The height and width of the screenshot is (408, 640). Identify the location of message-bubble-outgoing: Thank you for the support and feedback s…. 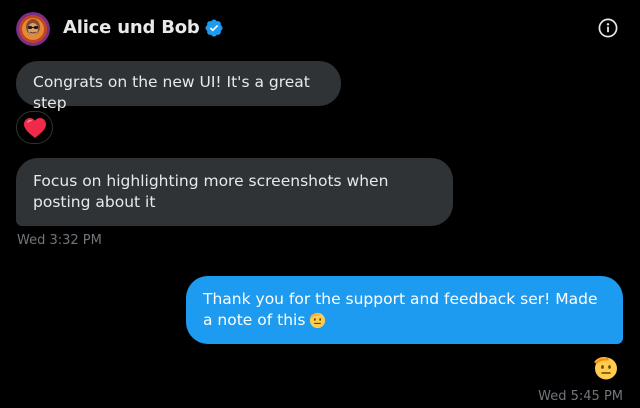
(404, 310).